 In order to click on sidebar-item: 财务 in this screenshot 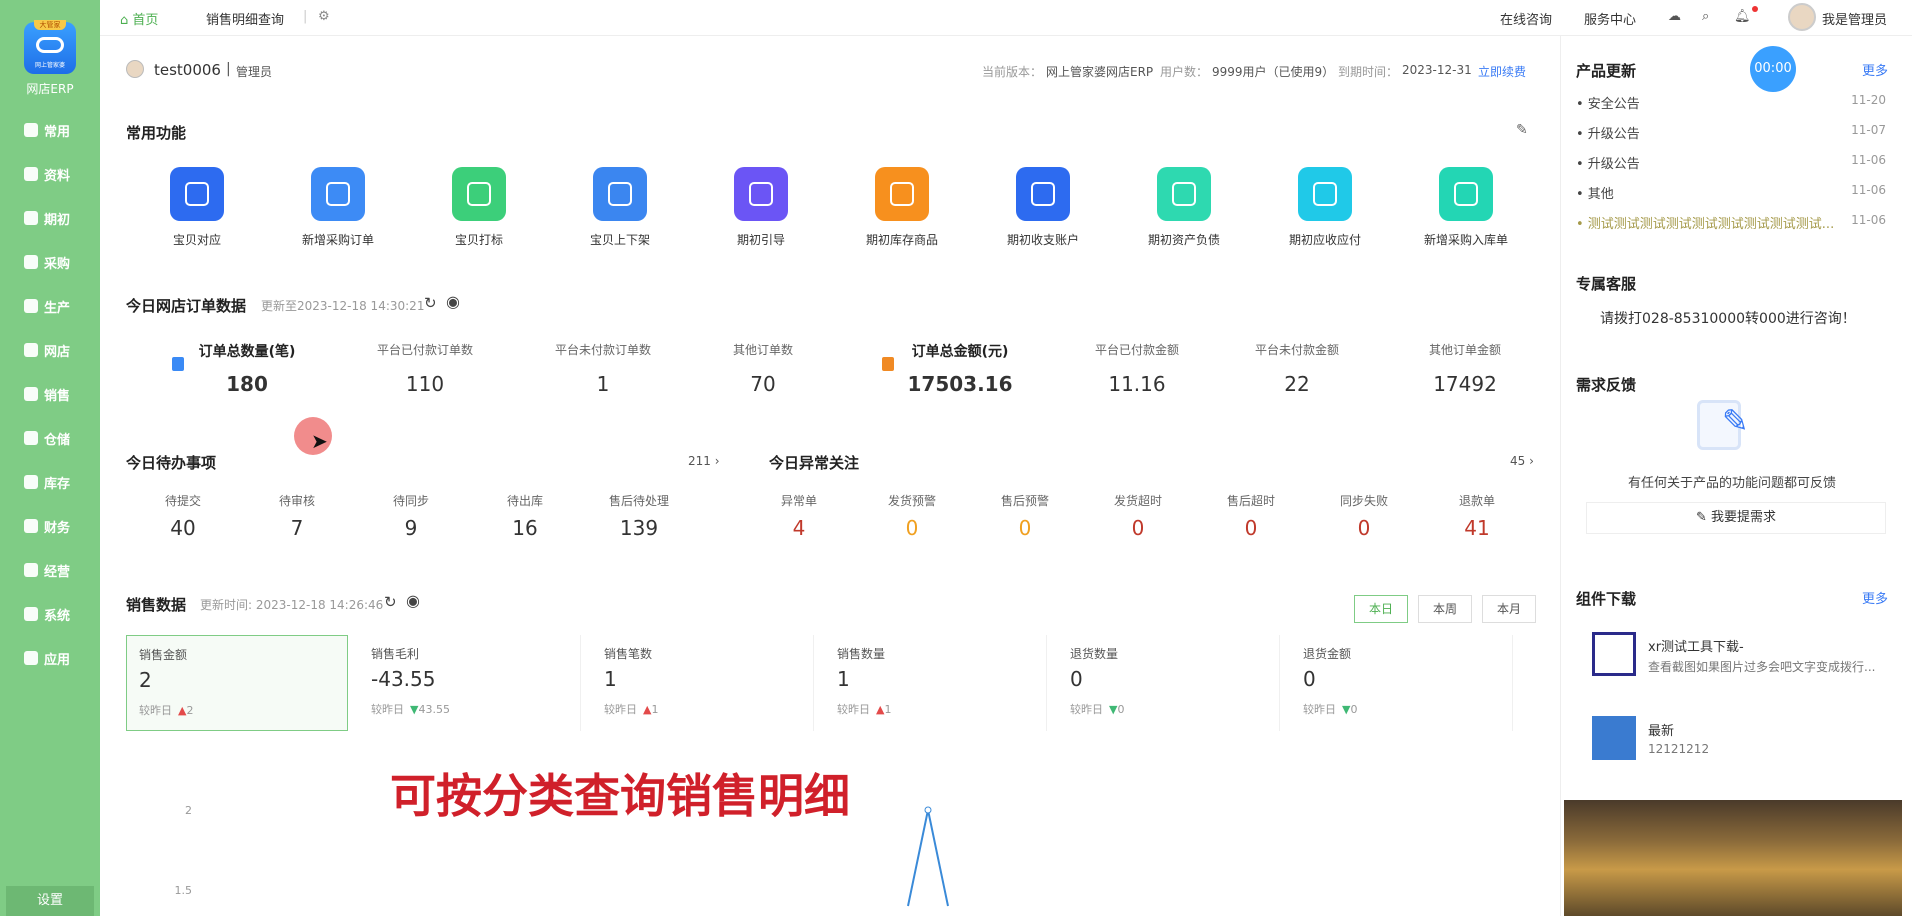, I will do `click(59, 526)`.